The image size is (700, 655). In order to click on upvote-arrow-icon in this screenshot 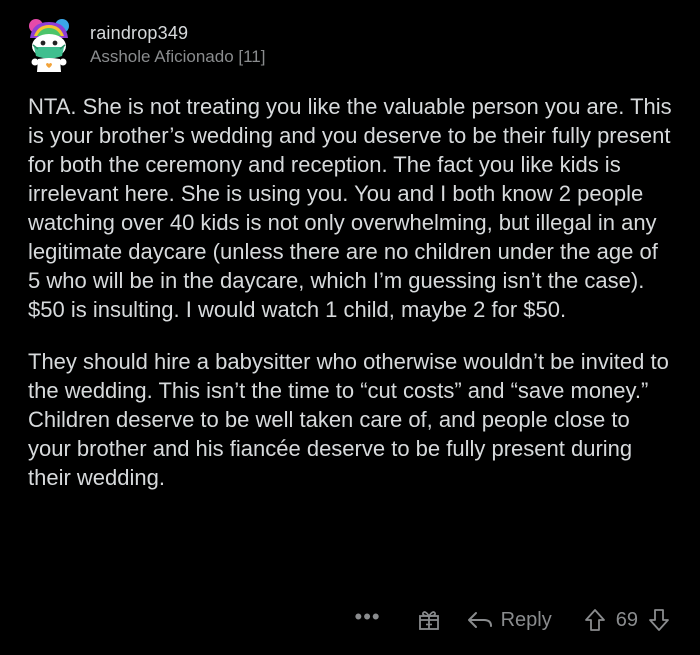, I will do `click(594, 620)`.